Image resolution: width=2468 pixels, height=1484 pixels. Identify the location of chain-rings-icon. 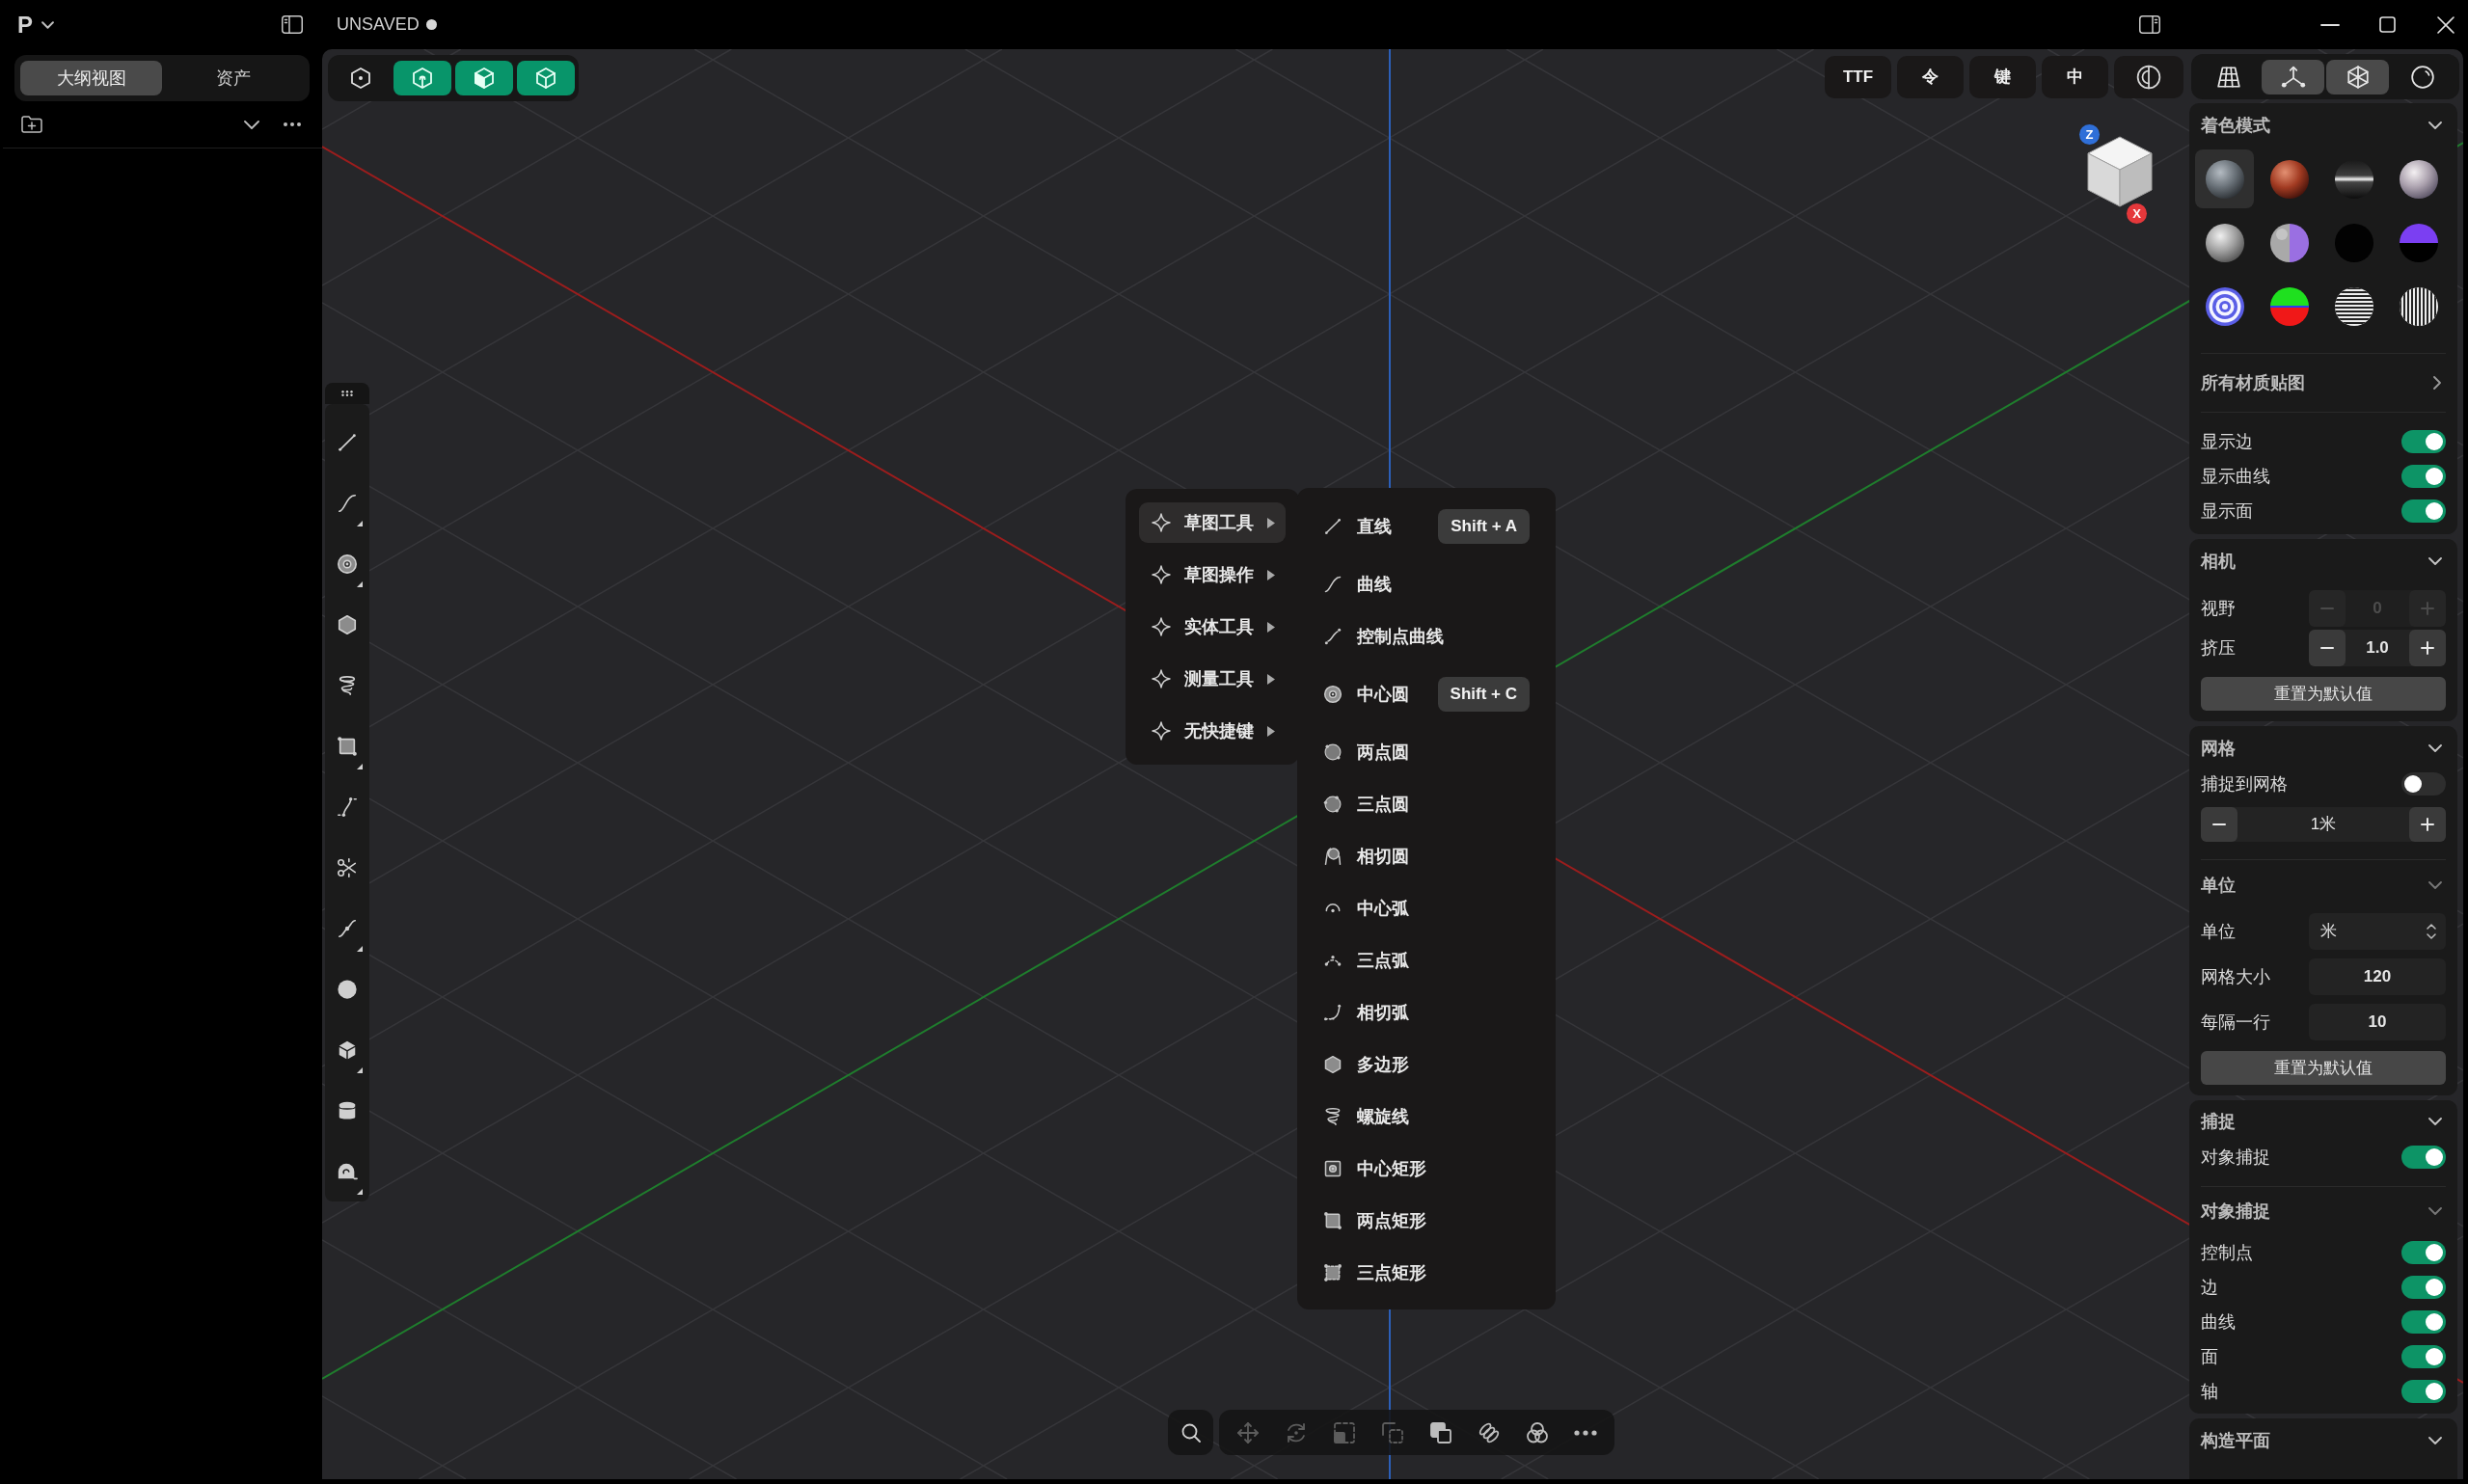
(1489, 1432).